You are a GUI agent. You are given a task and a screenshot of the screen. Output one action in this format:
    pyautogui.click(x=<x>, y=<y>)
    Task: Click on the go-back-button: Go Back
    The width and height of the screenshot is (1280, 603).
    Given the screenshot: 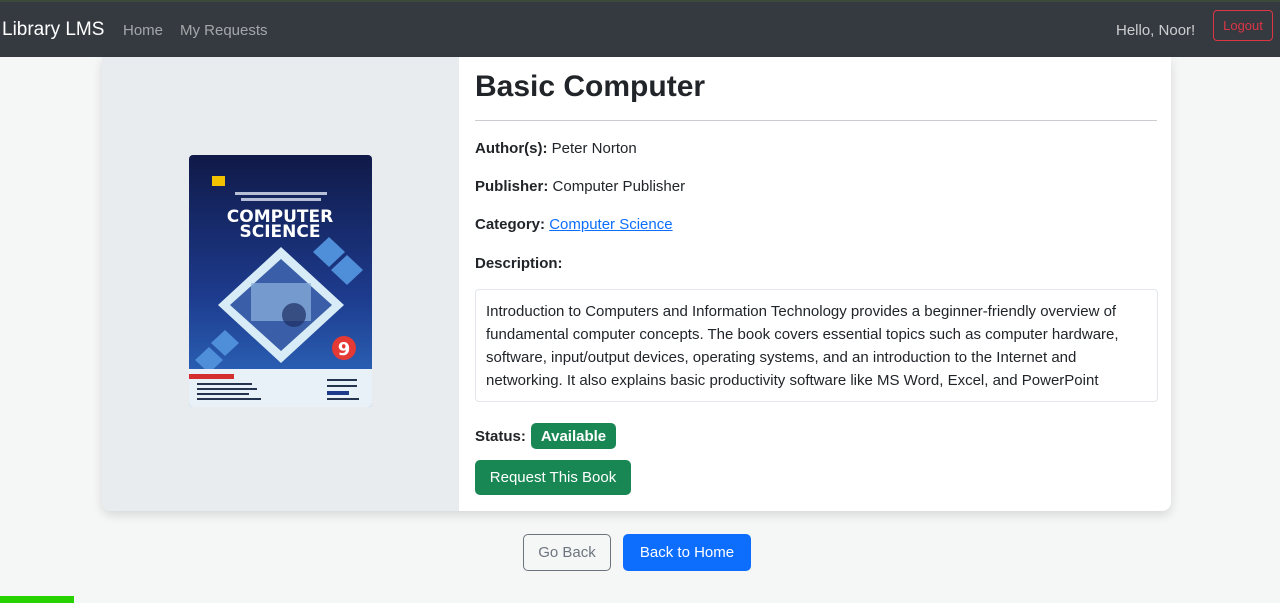 What is the action you would take?
    pyautogui.click(x=567, y=552)
    